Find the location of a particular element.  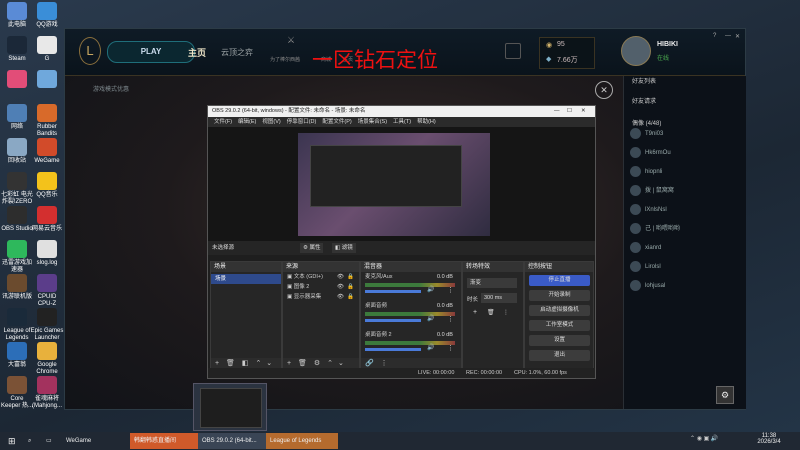

friend-item: Hk6rmOu is located at coordinates (685, 155).